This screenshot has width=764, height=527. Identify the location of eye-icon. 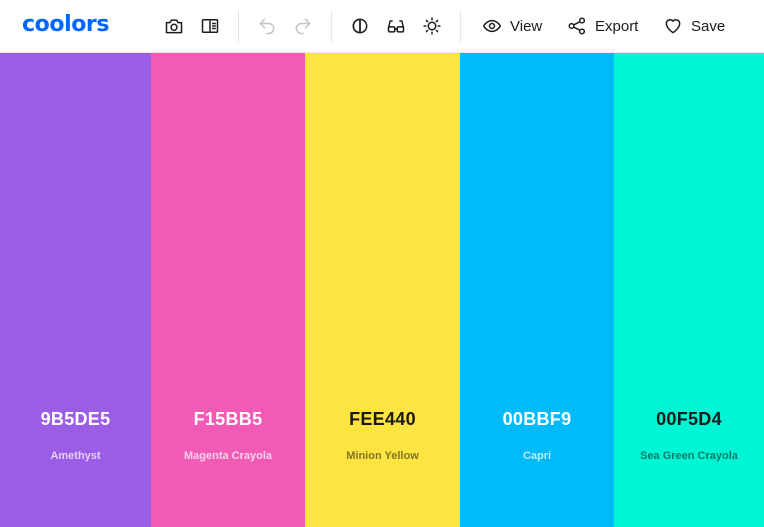
(492, 26).